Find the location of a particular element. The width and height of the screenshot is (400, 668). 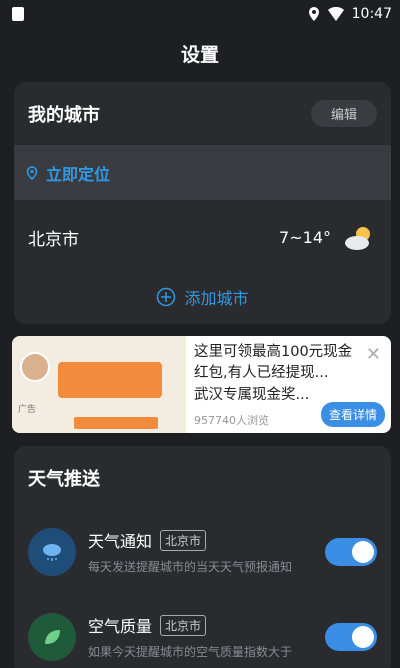

status-time: 10:47 is located at coordinates (371, 14).